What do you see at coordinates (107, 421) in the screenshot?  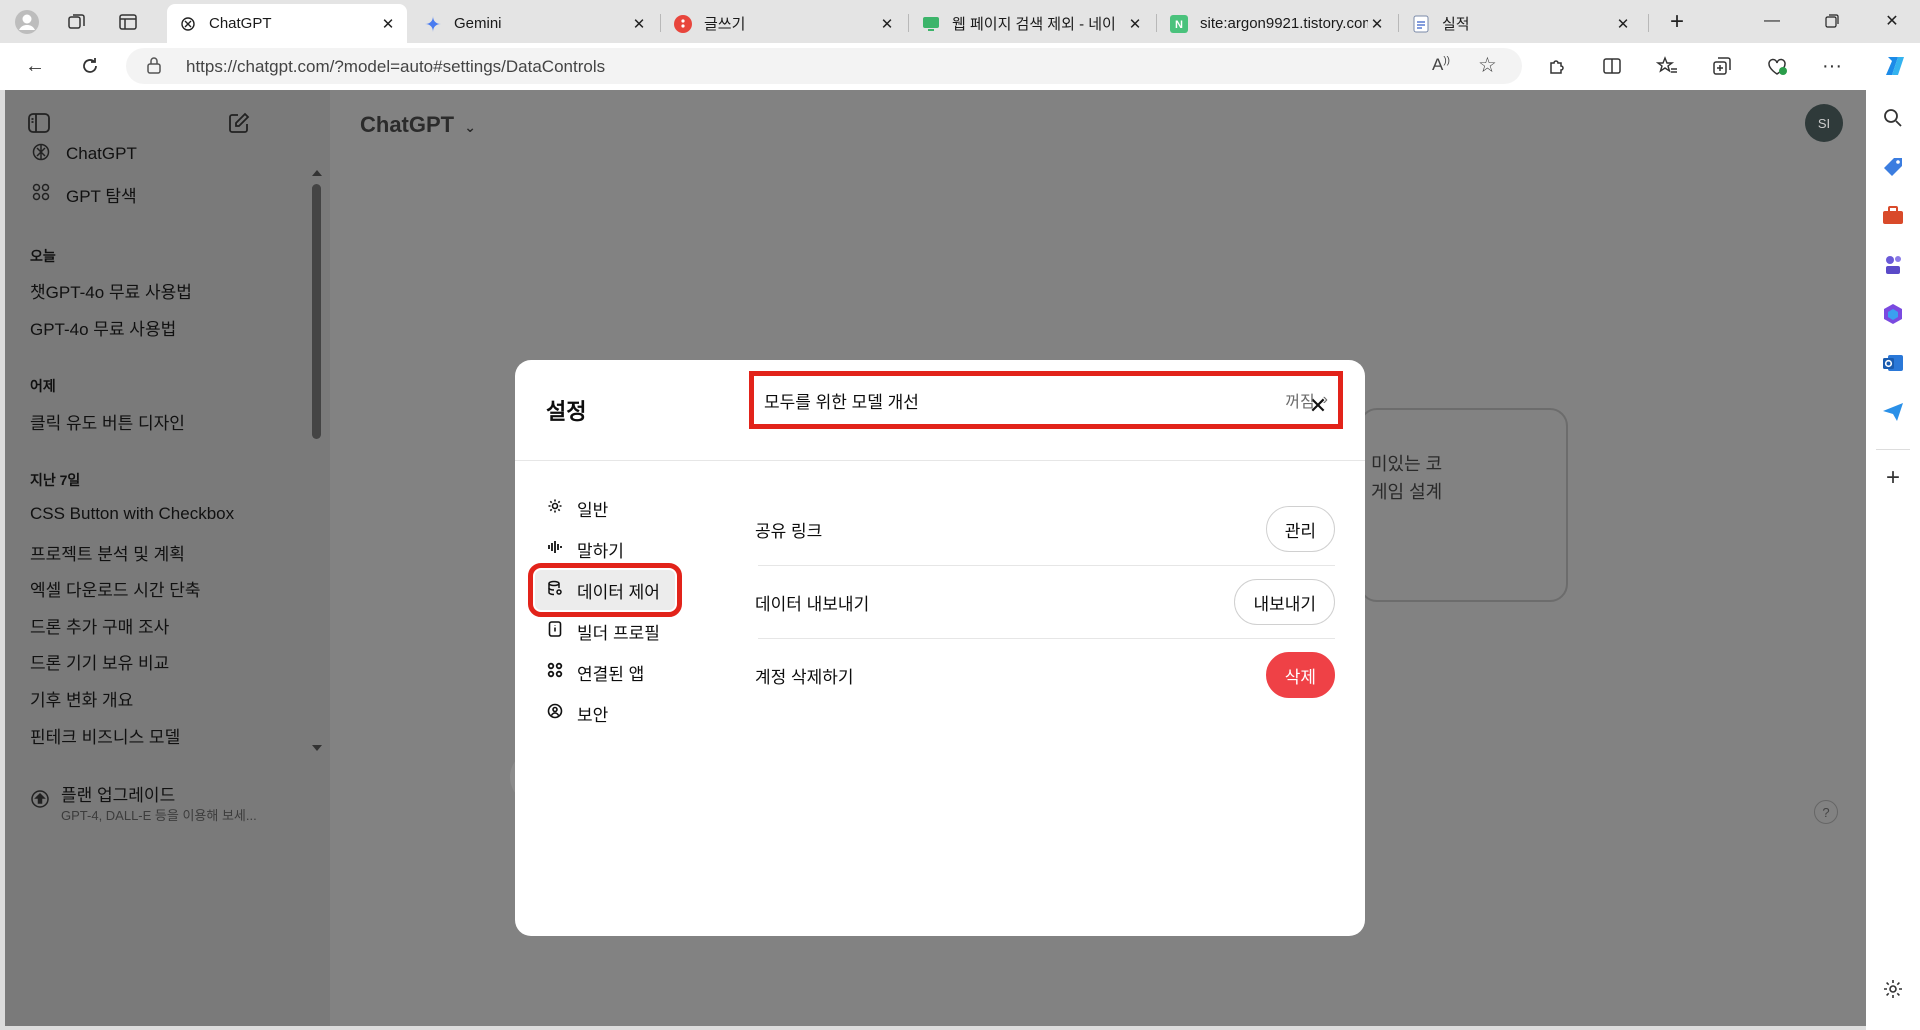 I see `chat-history-item: 클릭 유도 버튼 디자인` at bounding box center [107, 421].